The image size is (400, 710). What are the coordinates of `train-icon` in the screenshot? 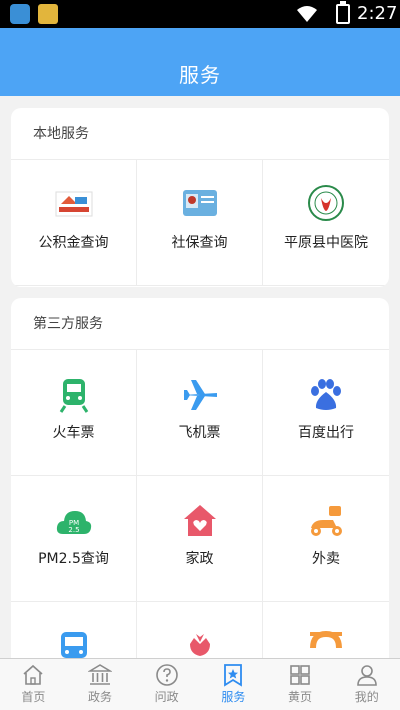 It's located at (74, 396).